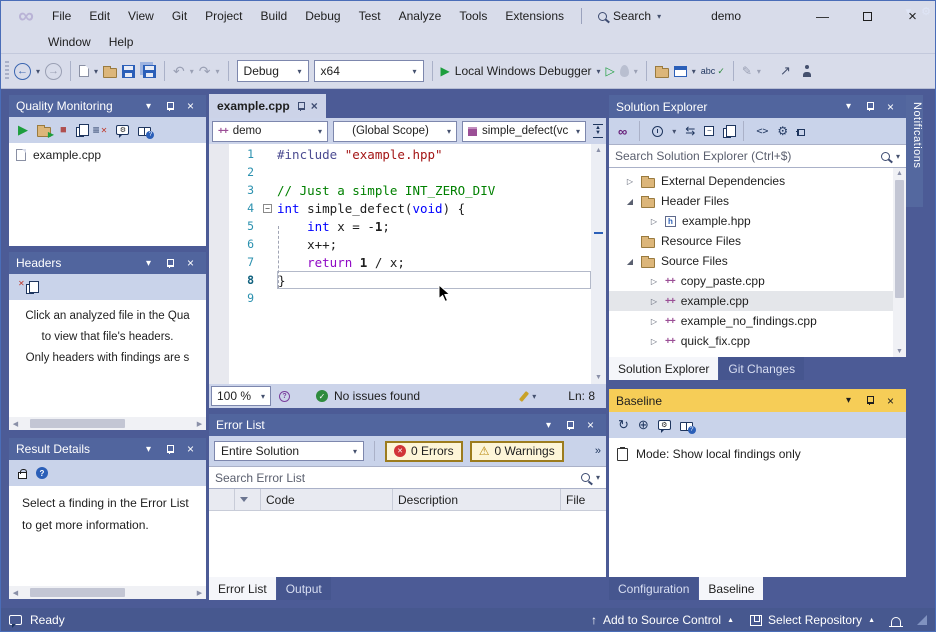 The image size is (936, 632). I want to click on navigate-back-button: ←, so click(22, 71).